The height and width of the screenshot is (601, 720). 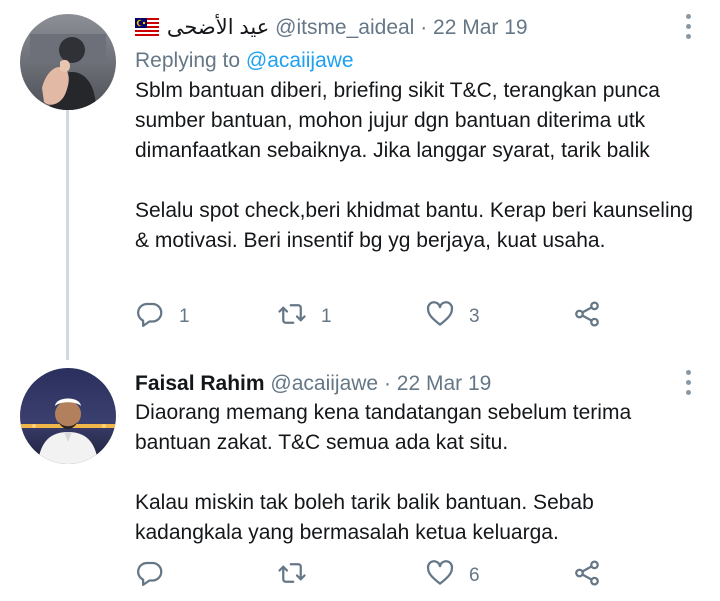 I want to click on tweet-header: Faisal Rahim @acaiijawe · 22 Mar 19, so click(x=417, y=384).